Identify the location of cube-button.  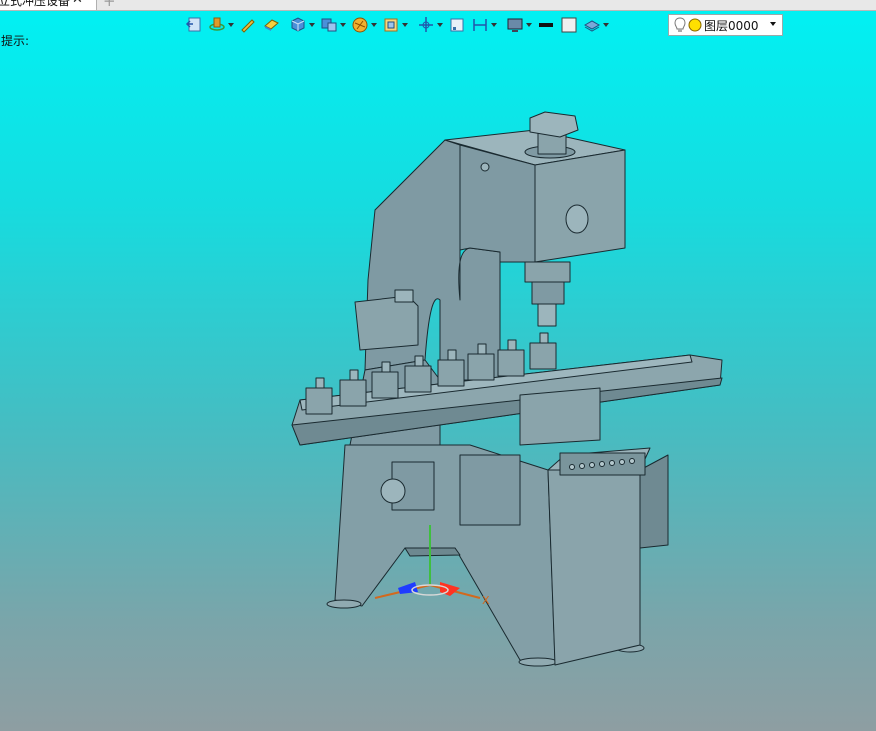
(302, 25).